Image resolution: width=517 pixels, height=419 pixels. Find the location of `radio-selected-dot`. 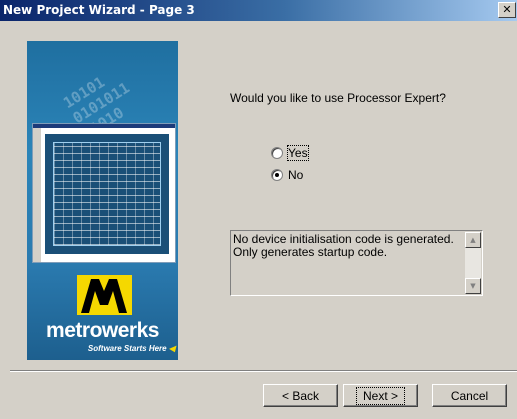

radio-selected-dot is located at coordinates (277, 175).